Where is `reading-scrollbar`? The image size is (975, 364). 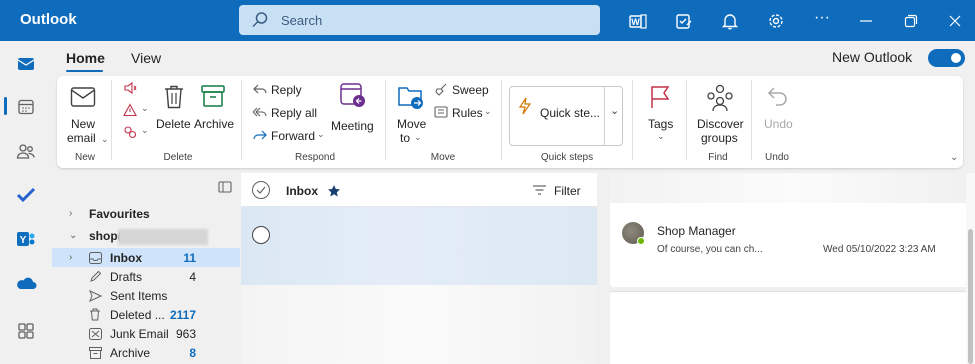
reading-scrollbar is located at coordinates (970, 268).